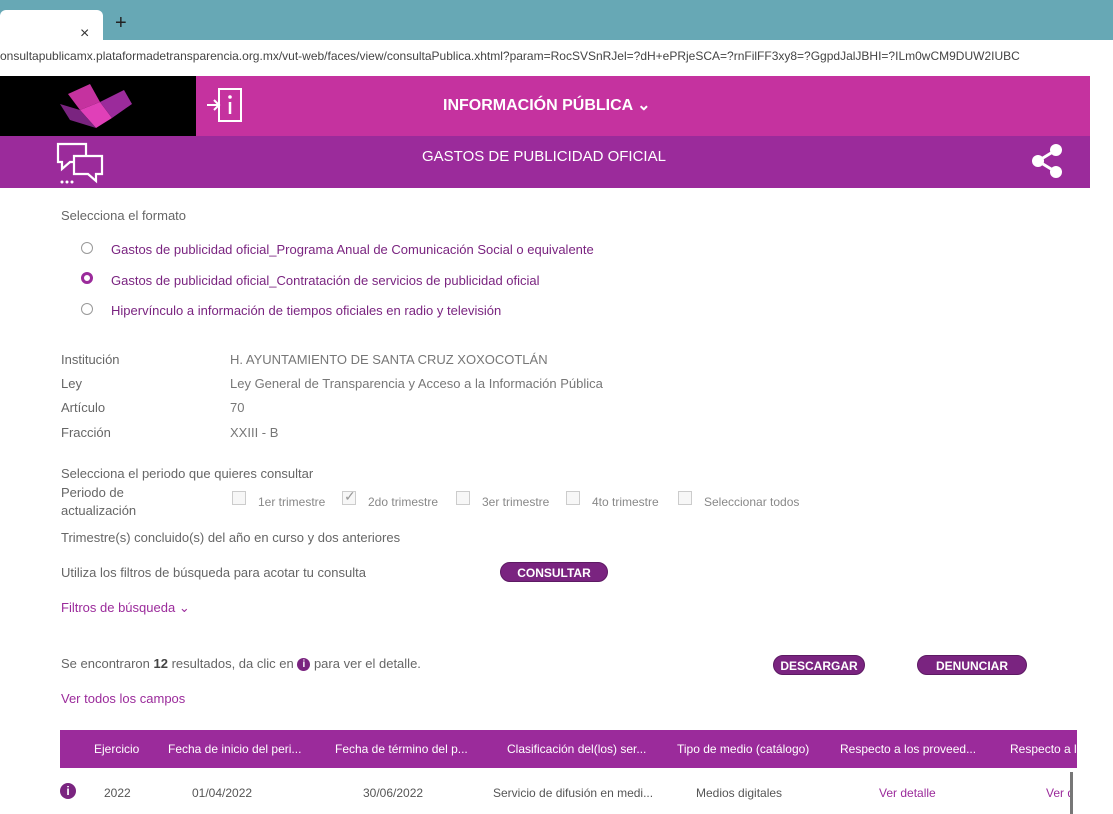 Image resolution: width=1113 pixels, height=814 pixels. I want to click on logo, so click(98, 106).